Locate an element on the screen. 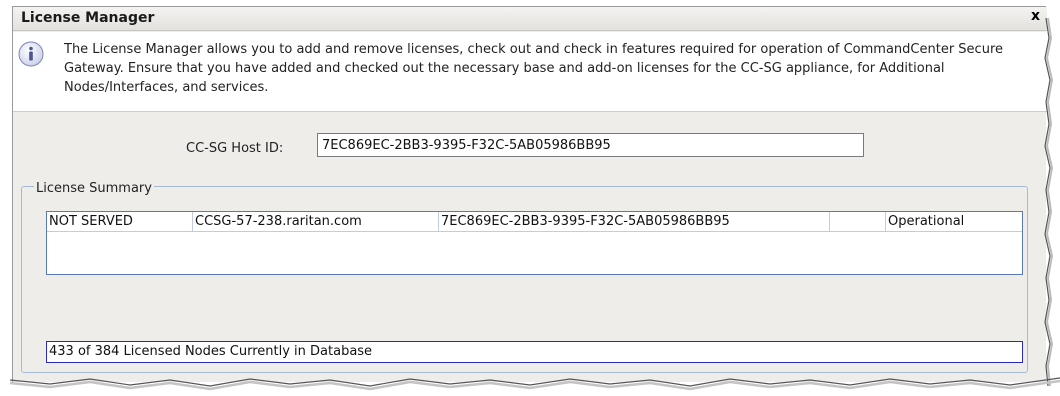  license-summary-legend: License Summary is located at coordinates (94, 188).